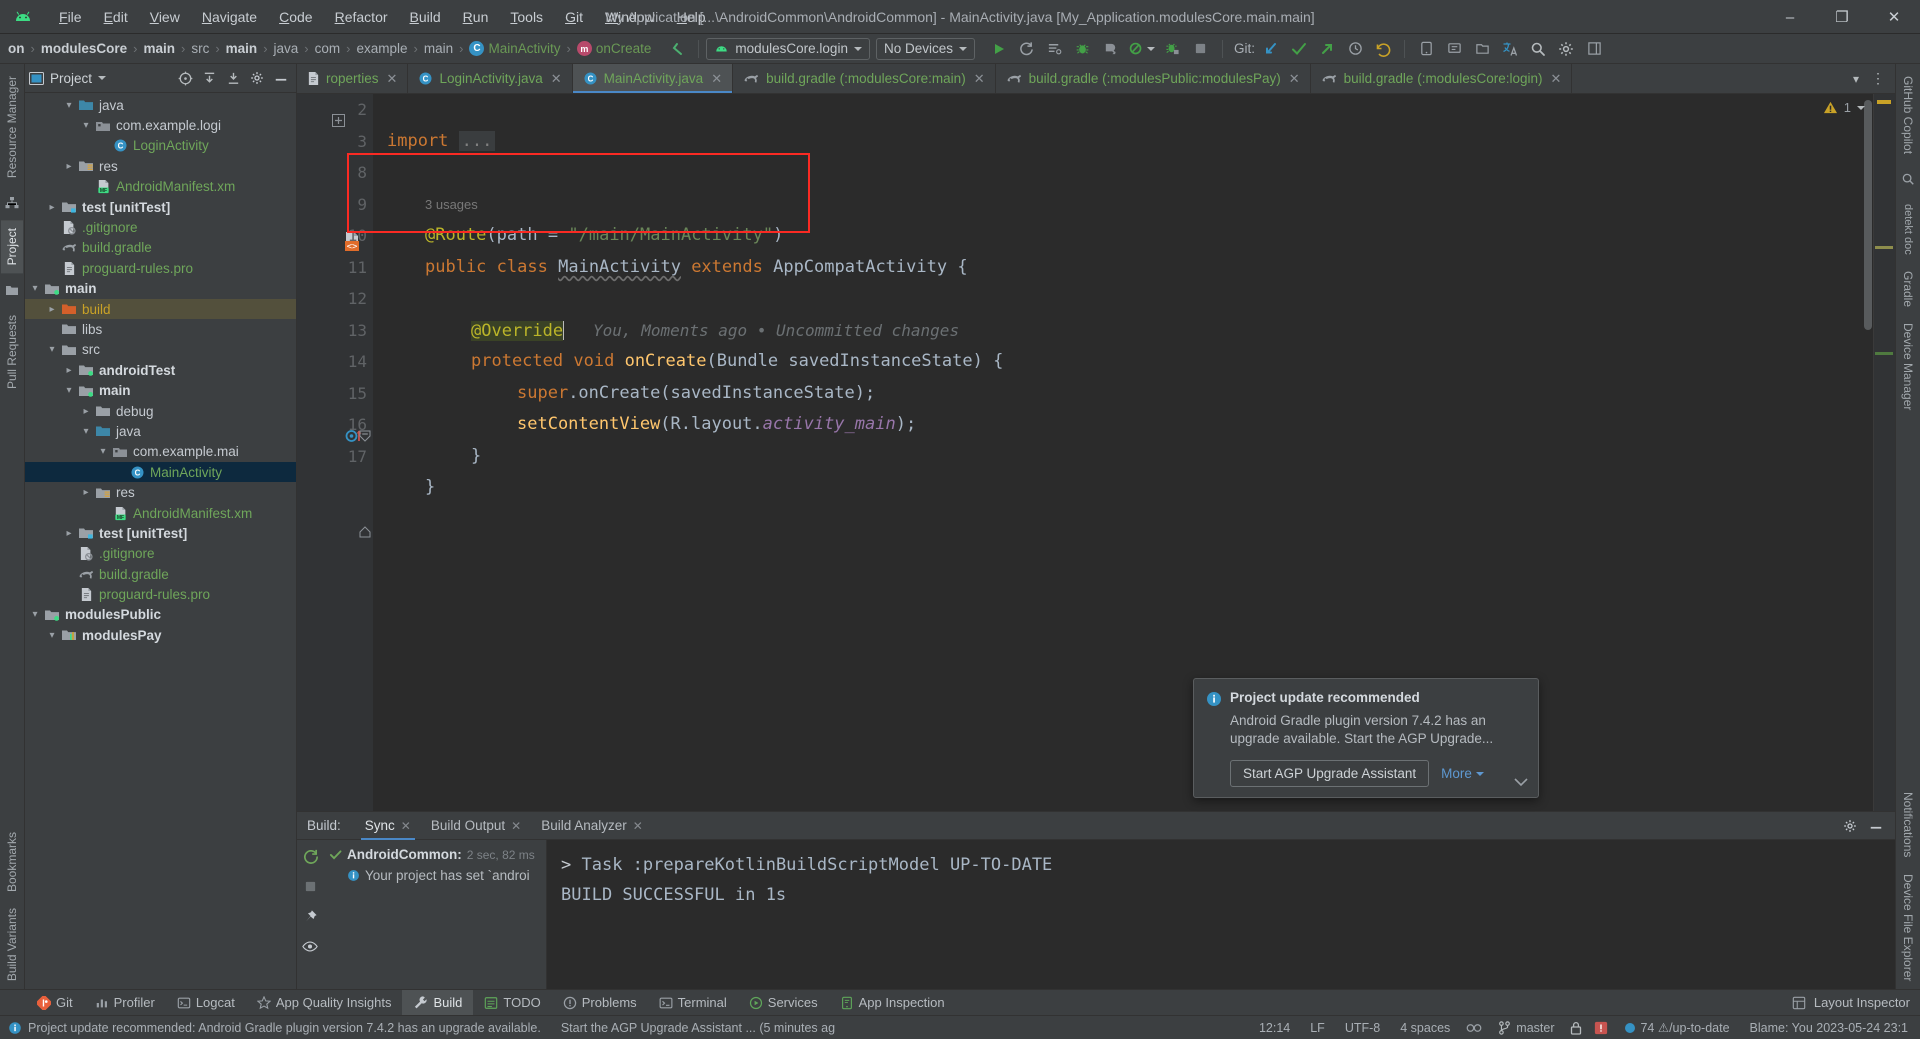 The image size is (1920, 1039). I want to click on line-number: 14, so click(335, 362).